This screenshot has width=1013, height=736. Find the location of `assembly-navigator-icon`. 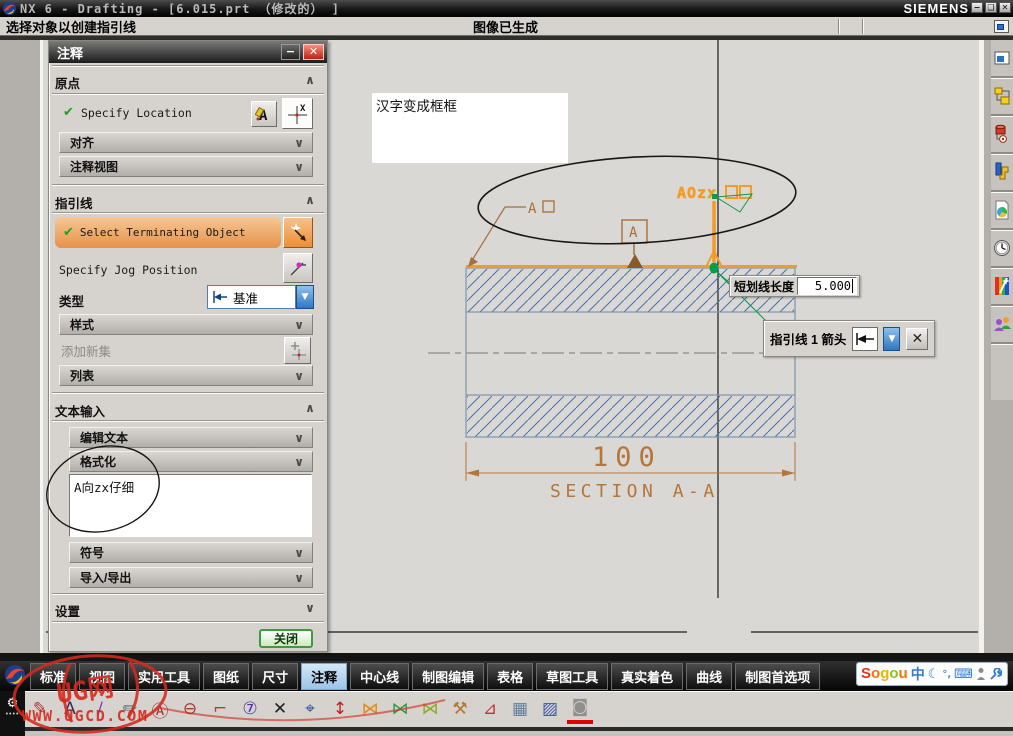

assembly-navigator-icon is located at coordinates (1002, 97).